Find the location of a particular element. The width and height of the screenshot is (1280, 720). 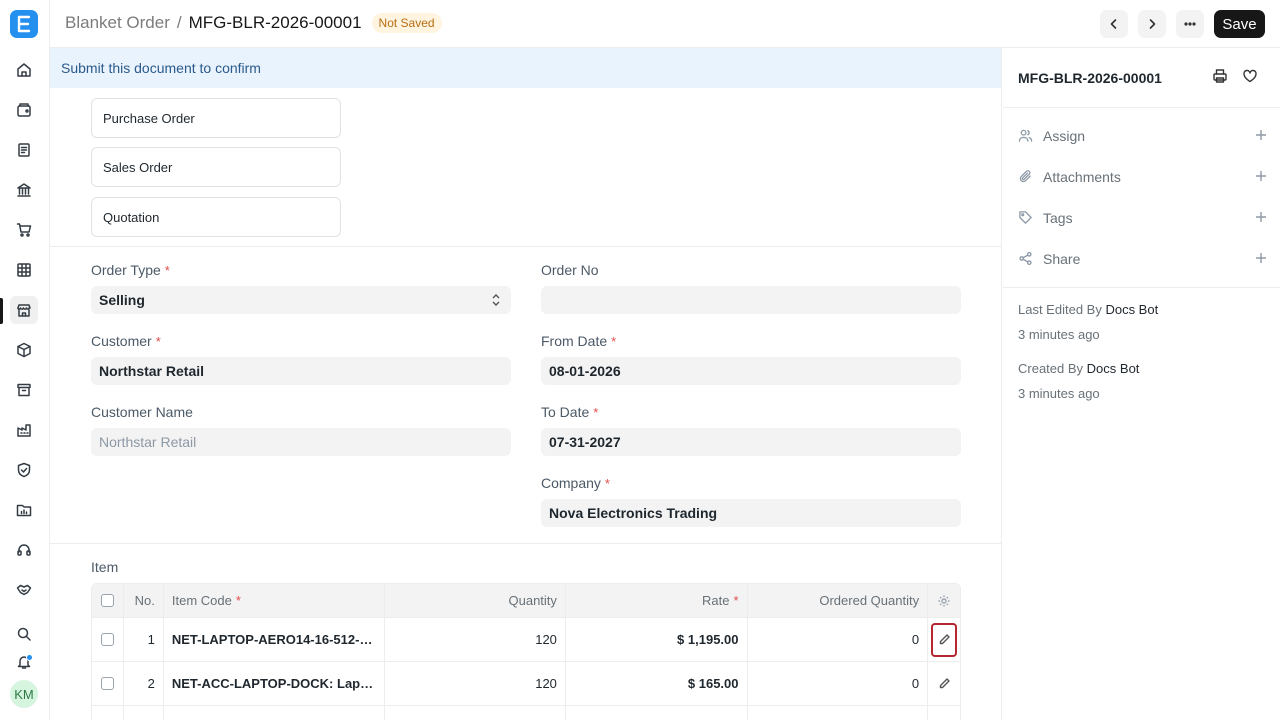

app-logo is located at coordinates (24, 24).